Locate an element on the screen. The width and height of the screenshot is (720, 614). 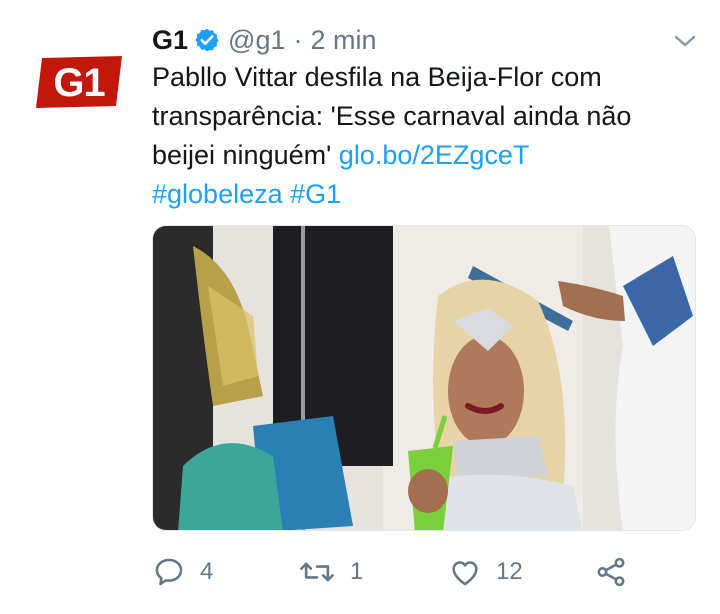
avatar: G1 is located at coordinates (79, 80).